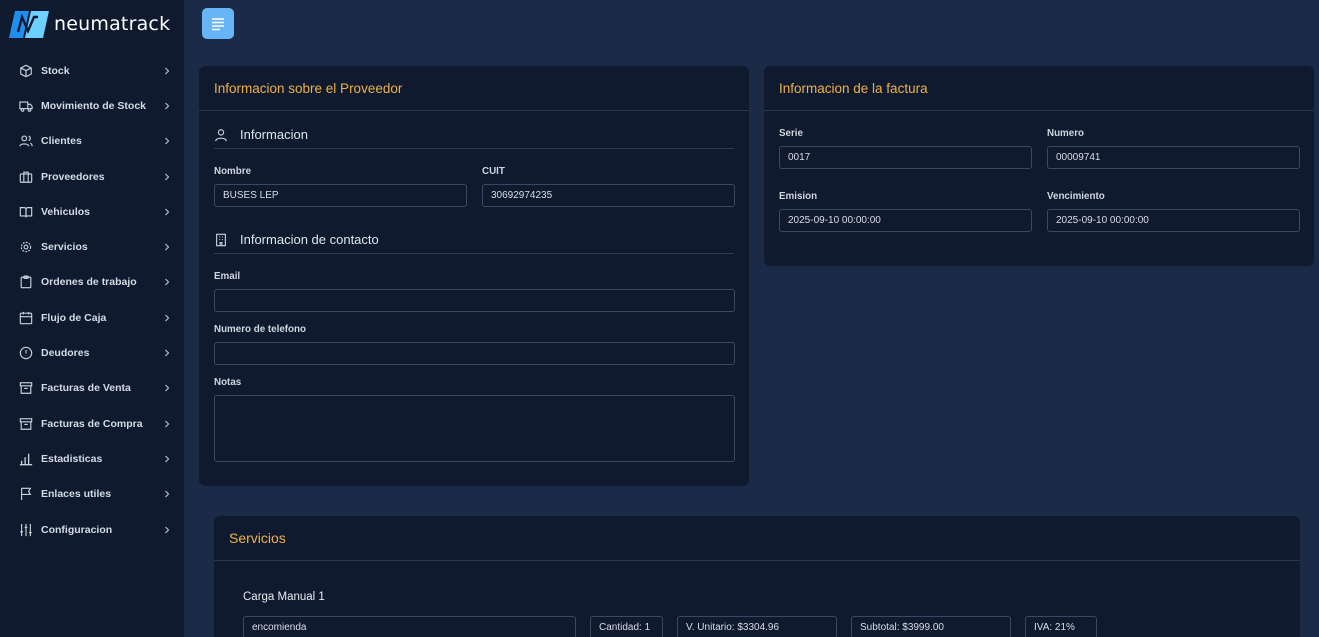 The height and width of the screenshot is (637, 1319). Describe the element at coordinates (221, 134) in the screenshot. I see `user-icon` at that location.